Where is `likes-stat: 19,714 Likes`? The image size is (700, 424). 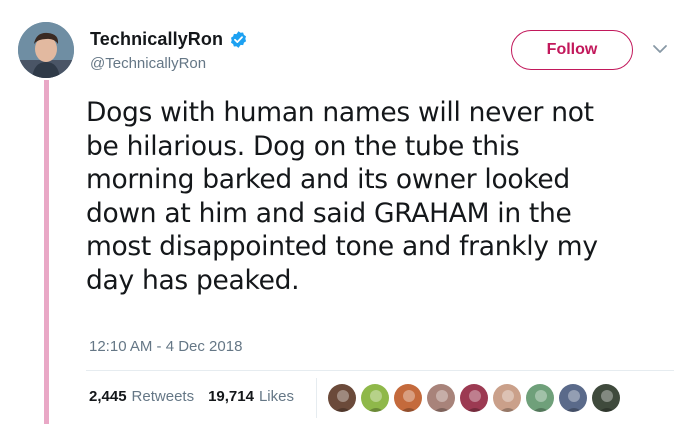 likes-stat: 19,714 Likes is located at coordinates (251, 396).